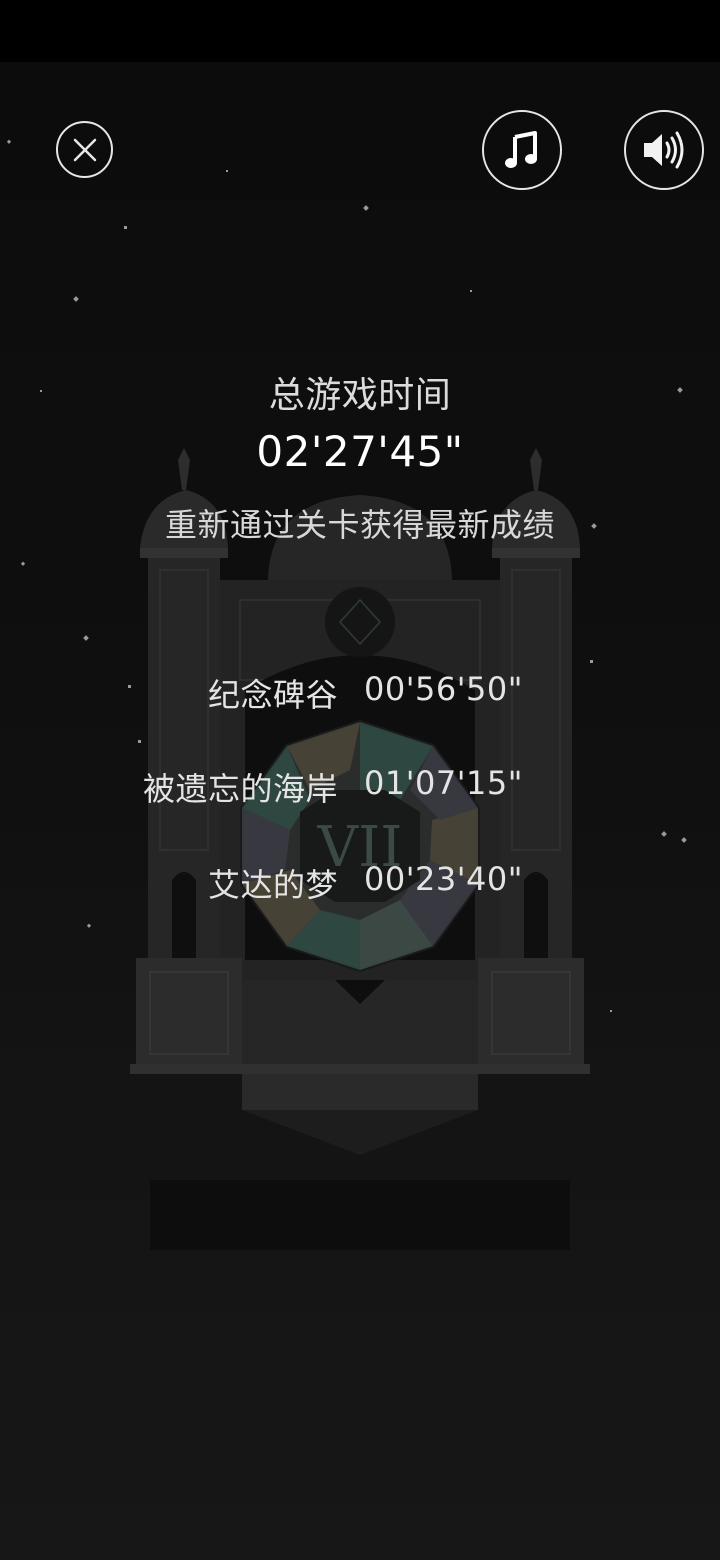 This screenshot has width=720, height=1560. What do you see at coordinates (272, 885) in the screenshot?
I see `level-name: 艾达的梦` at bounding box center [272, 885].